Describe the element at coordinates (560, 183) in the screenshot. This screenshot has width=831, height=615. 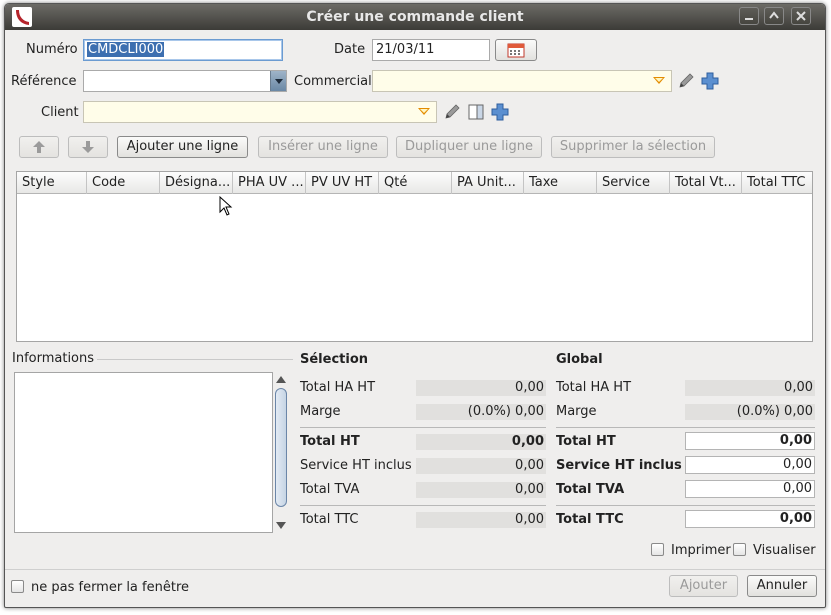
I see `column-header-taxe: Taxe` at that location.